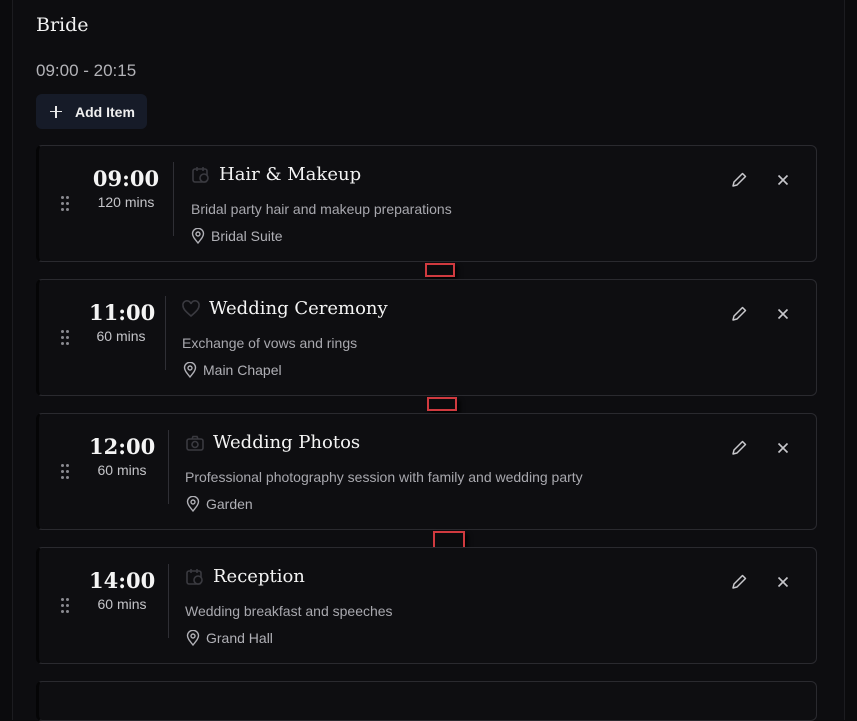 The height and width of the screenshot is (721, 857). I want to click on add-item-label: Add Item, so click(105, 111).